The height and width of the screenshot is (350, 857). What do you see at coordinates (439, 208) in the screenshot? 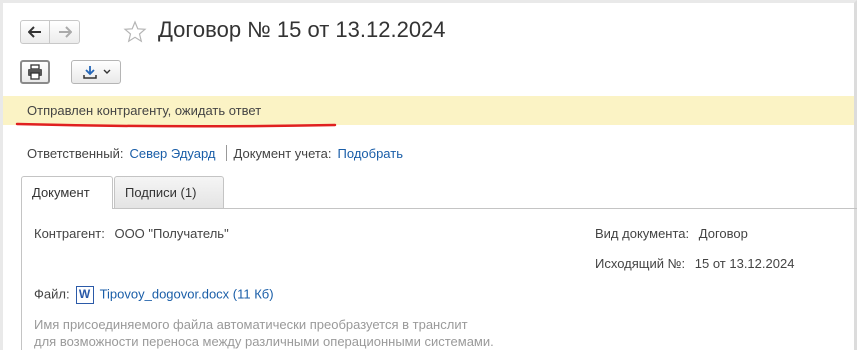
I see `tab-divider` at bounding box center [439, 208].